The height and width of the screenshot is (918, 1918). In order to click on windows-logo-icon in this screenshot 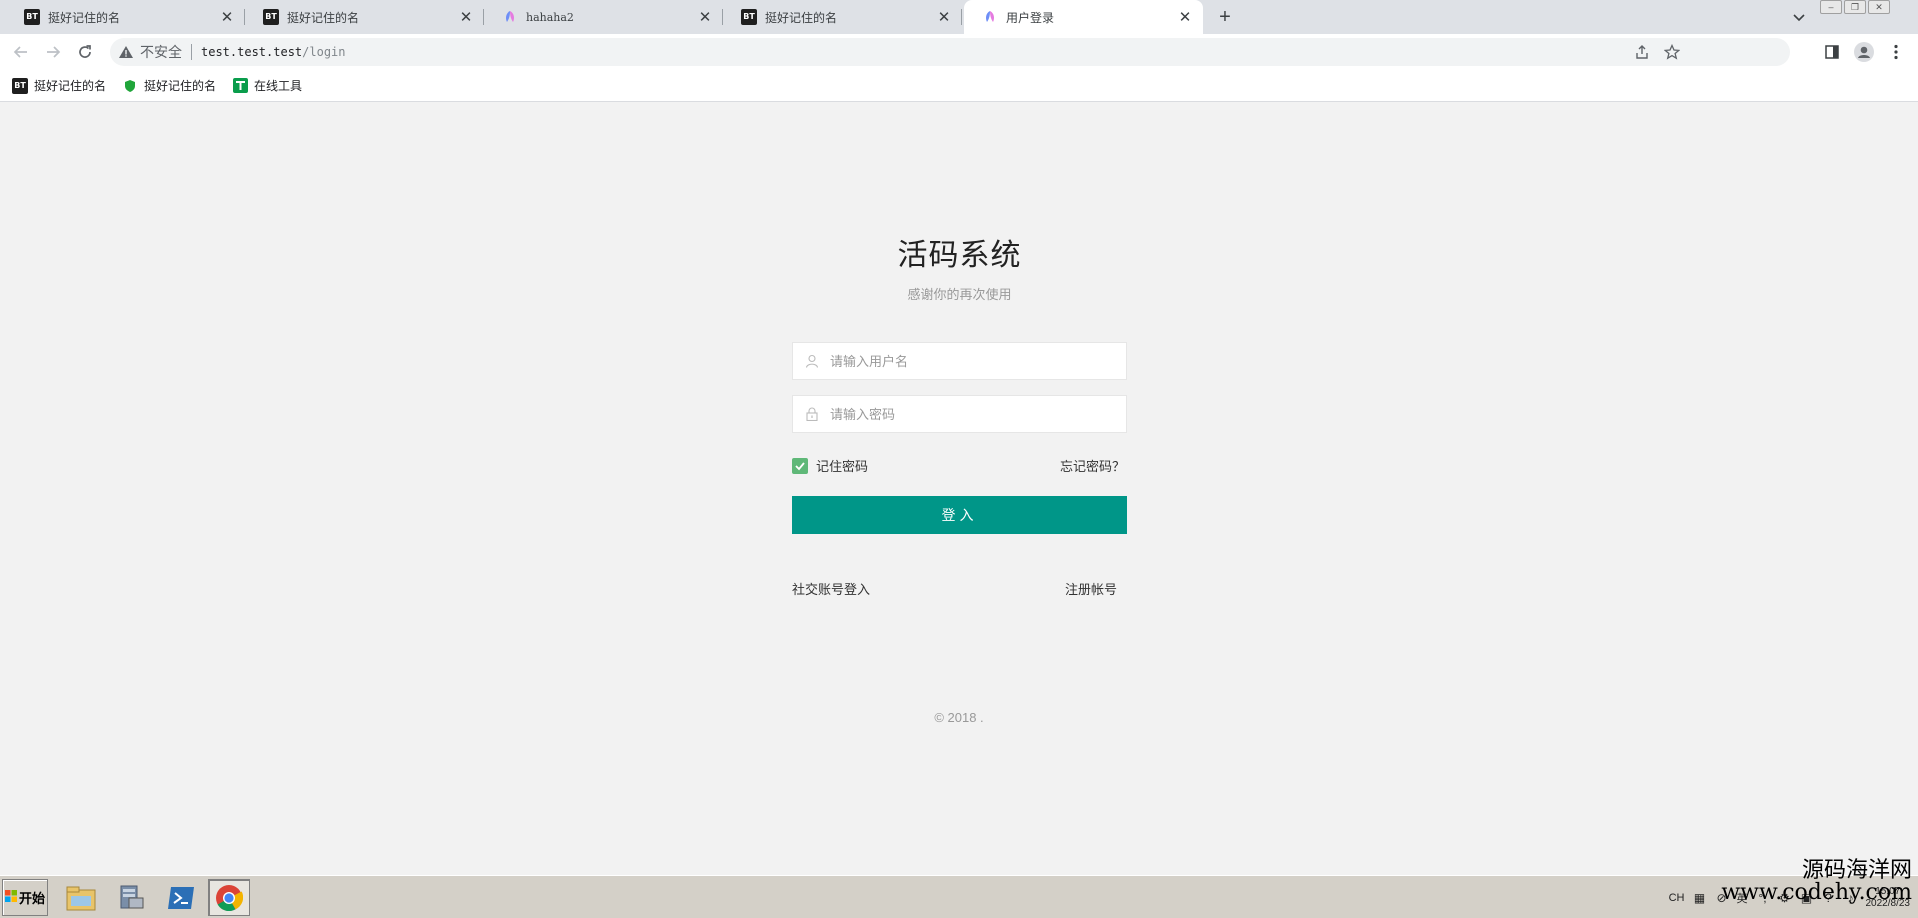, I will do `click(10, 897)`.